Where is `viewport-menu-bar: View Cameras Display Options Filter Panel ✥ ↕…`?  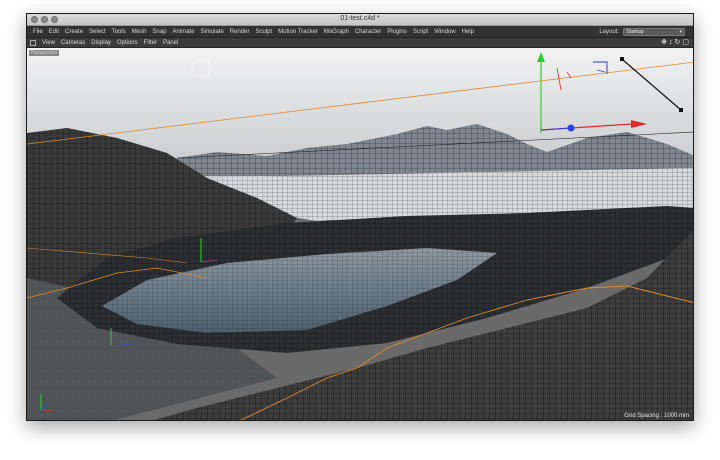
viewport-menu-bar: View Cameras Display Options Filter Panel ✥ ↕… is located at coordinates (360, 43).